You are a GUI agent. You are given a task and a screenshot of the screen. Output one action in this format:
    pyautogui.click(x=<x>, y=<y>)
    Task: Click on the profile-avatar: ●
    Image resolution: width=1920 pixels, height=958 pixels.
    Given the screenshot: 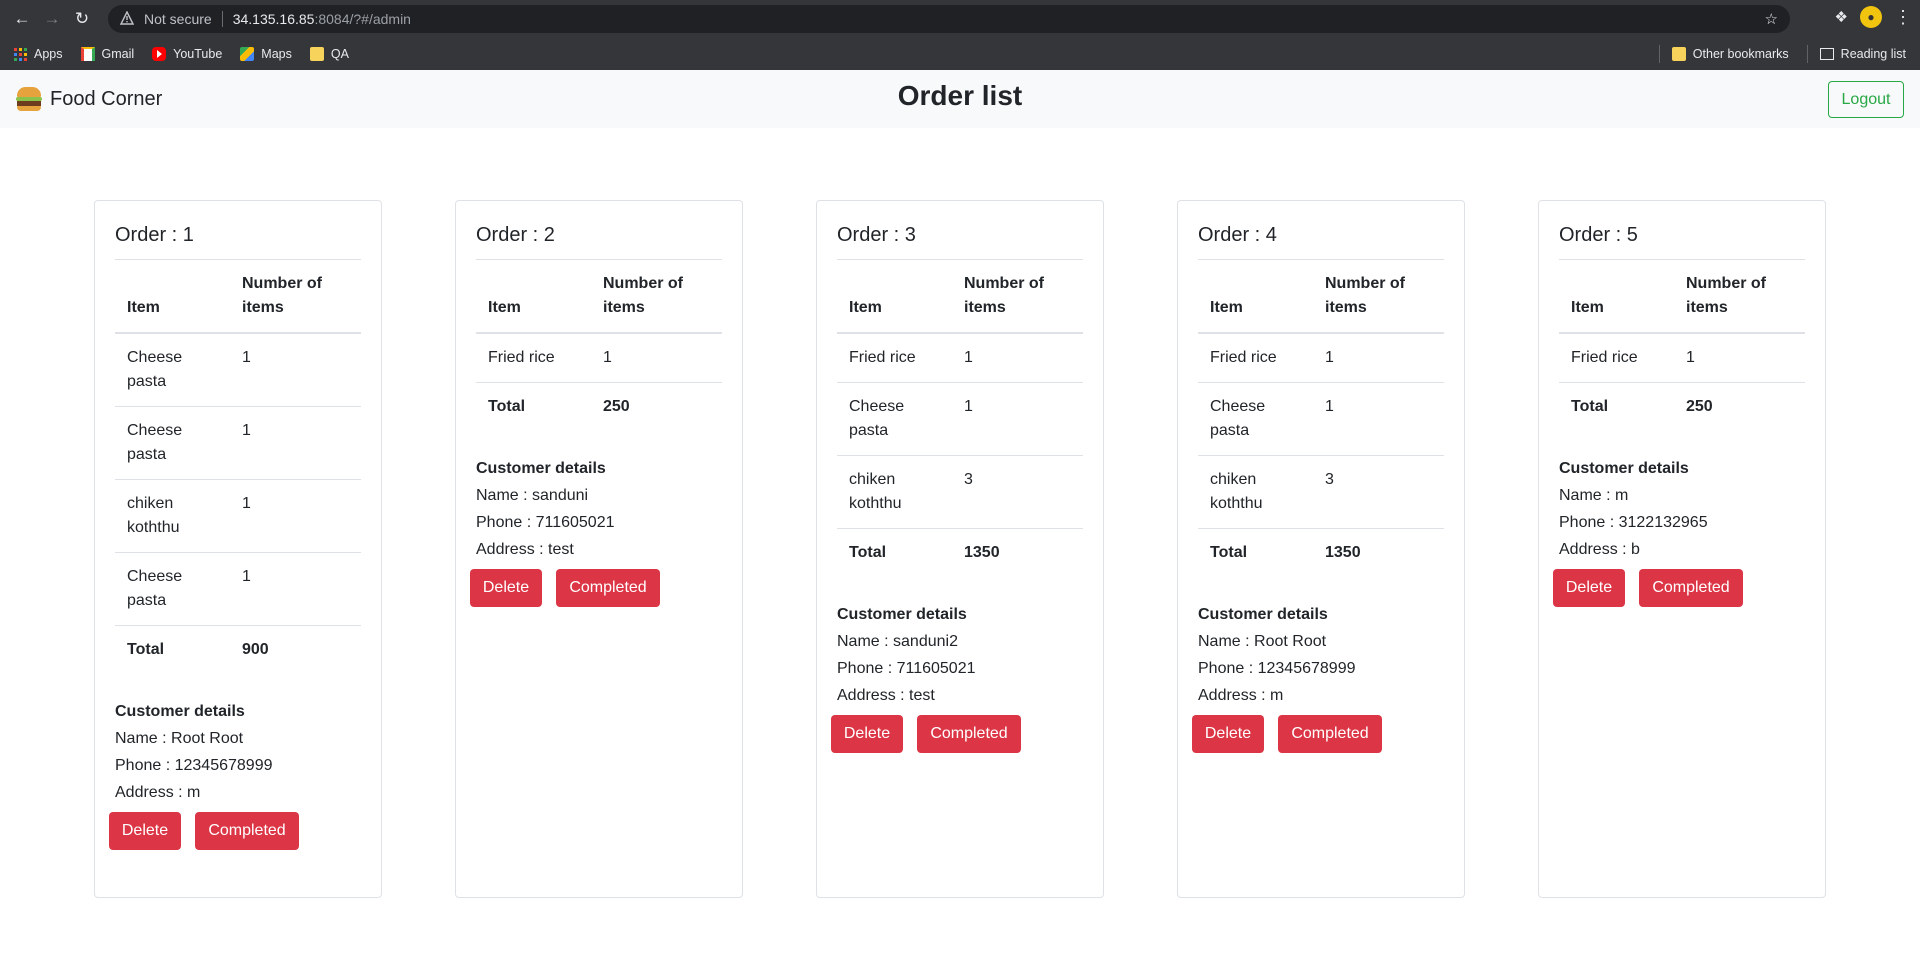 What is the action you would take?
    pyautogui.click(x=1871, y=17)
    